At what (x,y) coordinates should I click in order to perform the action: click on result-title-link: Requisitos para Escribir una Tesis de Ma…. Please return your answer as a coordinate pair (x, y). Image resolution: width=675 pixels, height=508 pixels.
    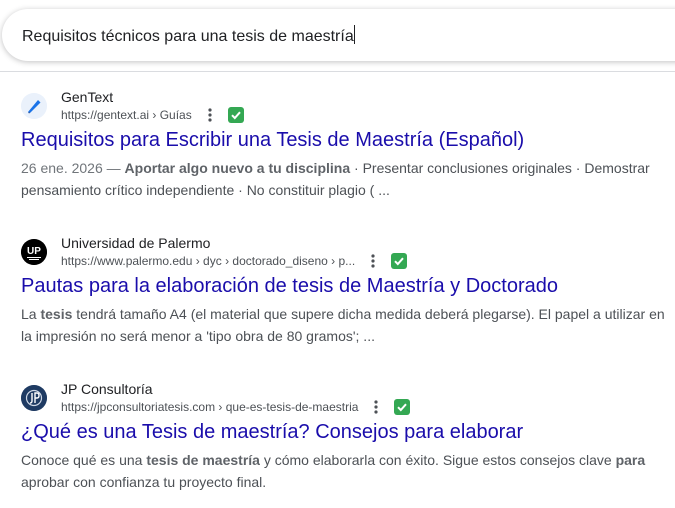
    Looking at the image, I should click on (346, 140).